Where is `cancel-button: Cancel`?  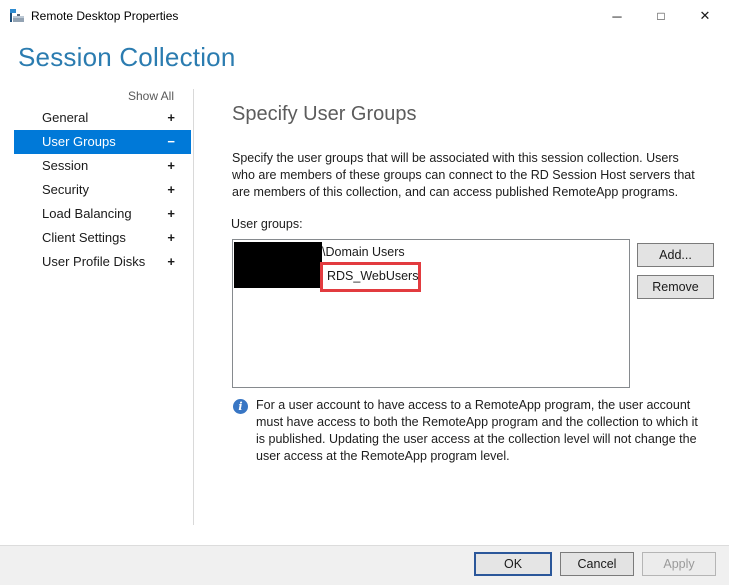
cancel-button: Cancel is located at coordinates (597, 564).